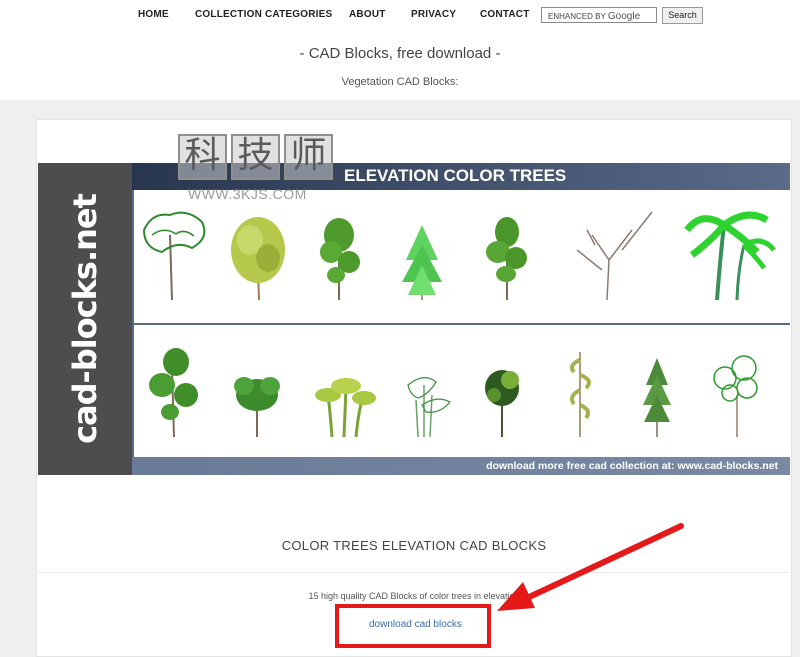  I want to click on section-title: COLOR TREES ELEVATION CAD BLOCKS, so click(414, 545).